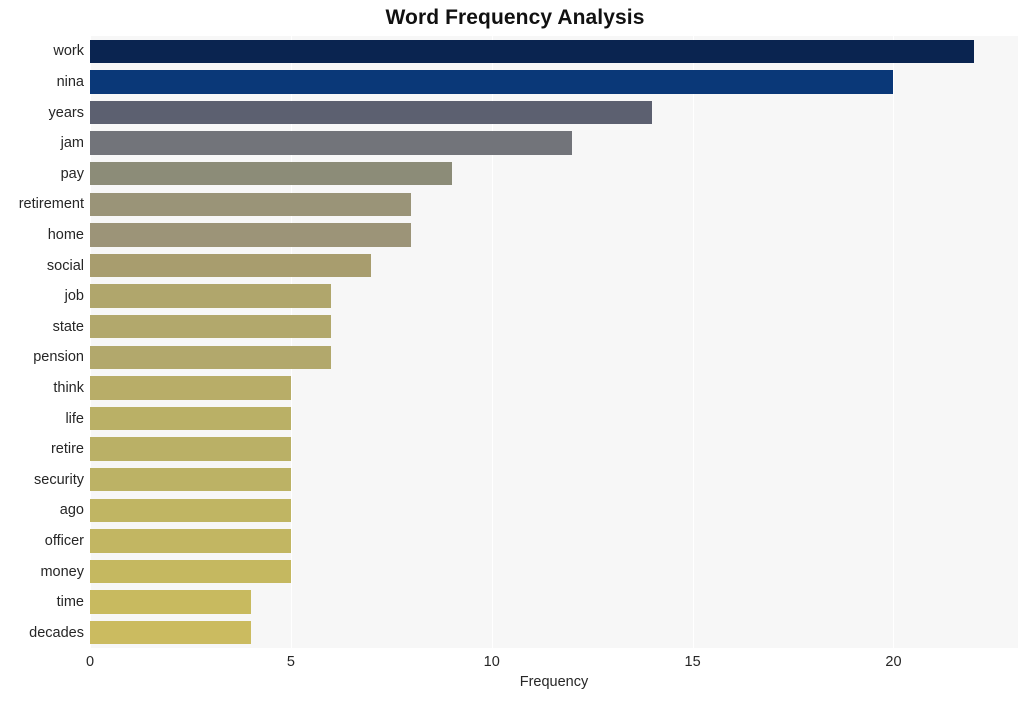  Describe the element at coordinates (72, 173) in the screenshot. I see `y-tick-label-pay: pay` at that location.